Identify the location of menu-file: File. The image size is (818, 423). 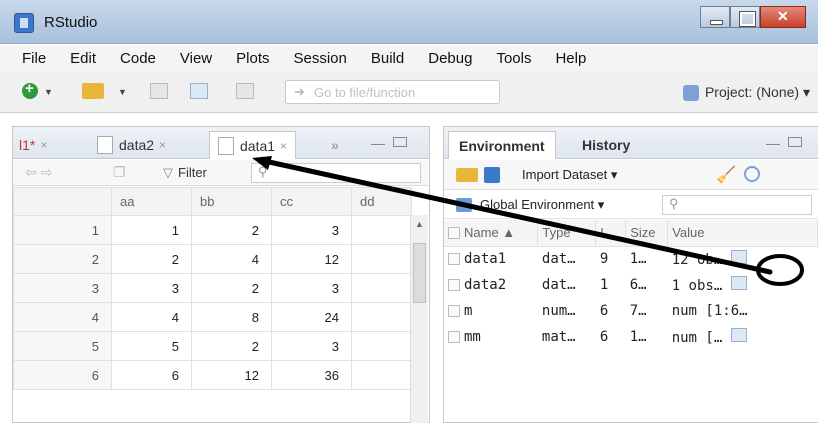
(34, 58).